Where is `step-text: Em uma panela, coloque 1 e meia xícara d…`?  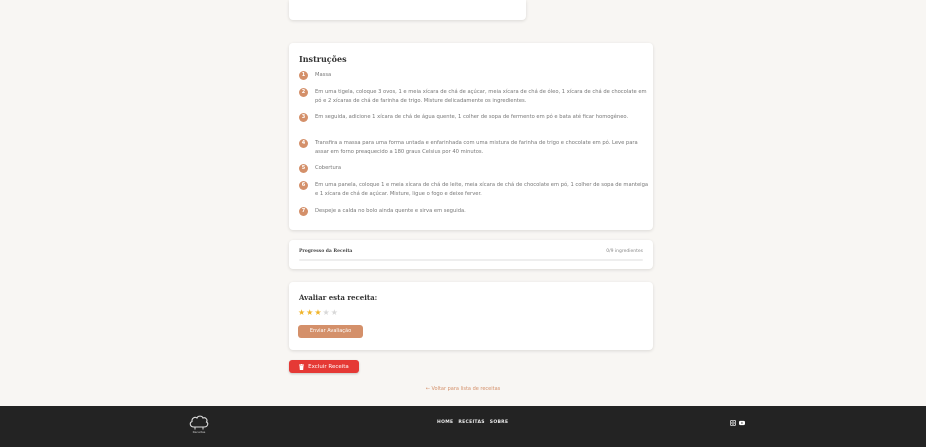 step-text: Em uma panela, coloque 1 e meia xícara d… is located at coordinates (482, 189).